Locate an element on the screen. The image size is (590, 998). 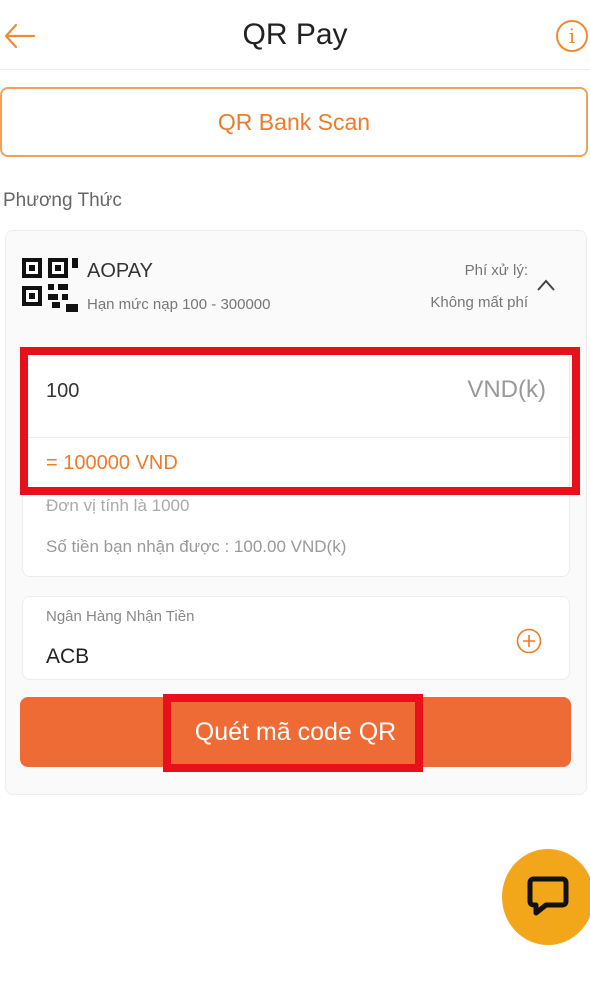
header: QR Pay i is located at coordinates (295, 35).